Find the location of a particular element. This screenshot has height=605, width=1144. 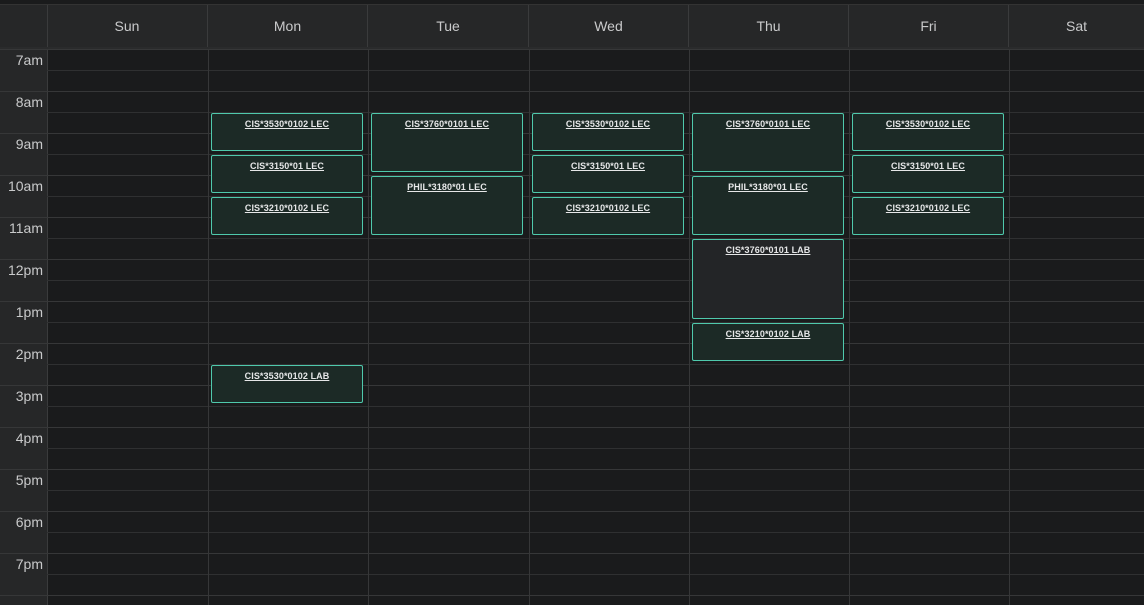

day-header-wed: Wed is located at coordinates (609, 26).